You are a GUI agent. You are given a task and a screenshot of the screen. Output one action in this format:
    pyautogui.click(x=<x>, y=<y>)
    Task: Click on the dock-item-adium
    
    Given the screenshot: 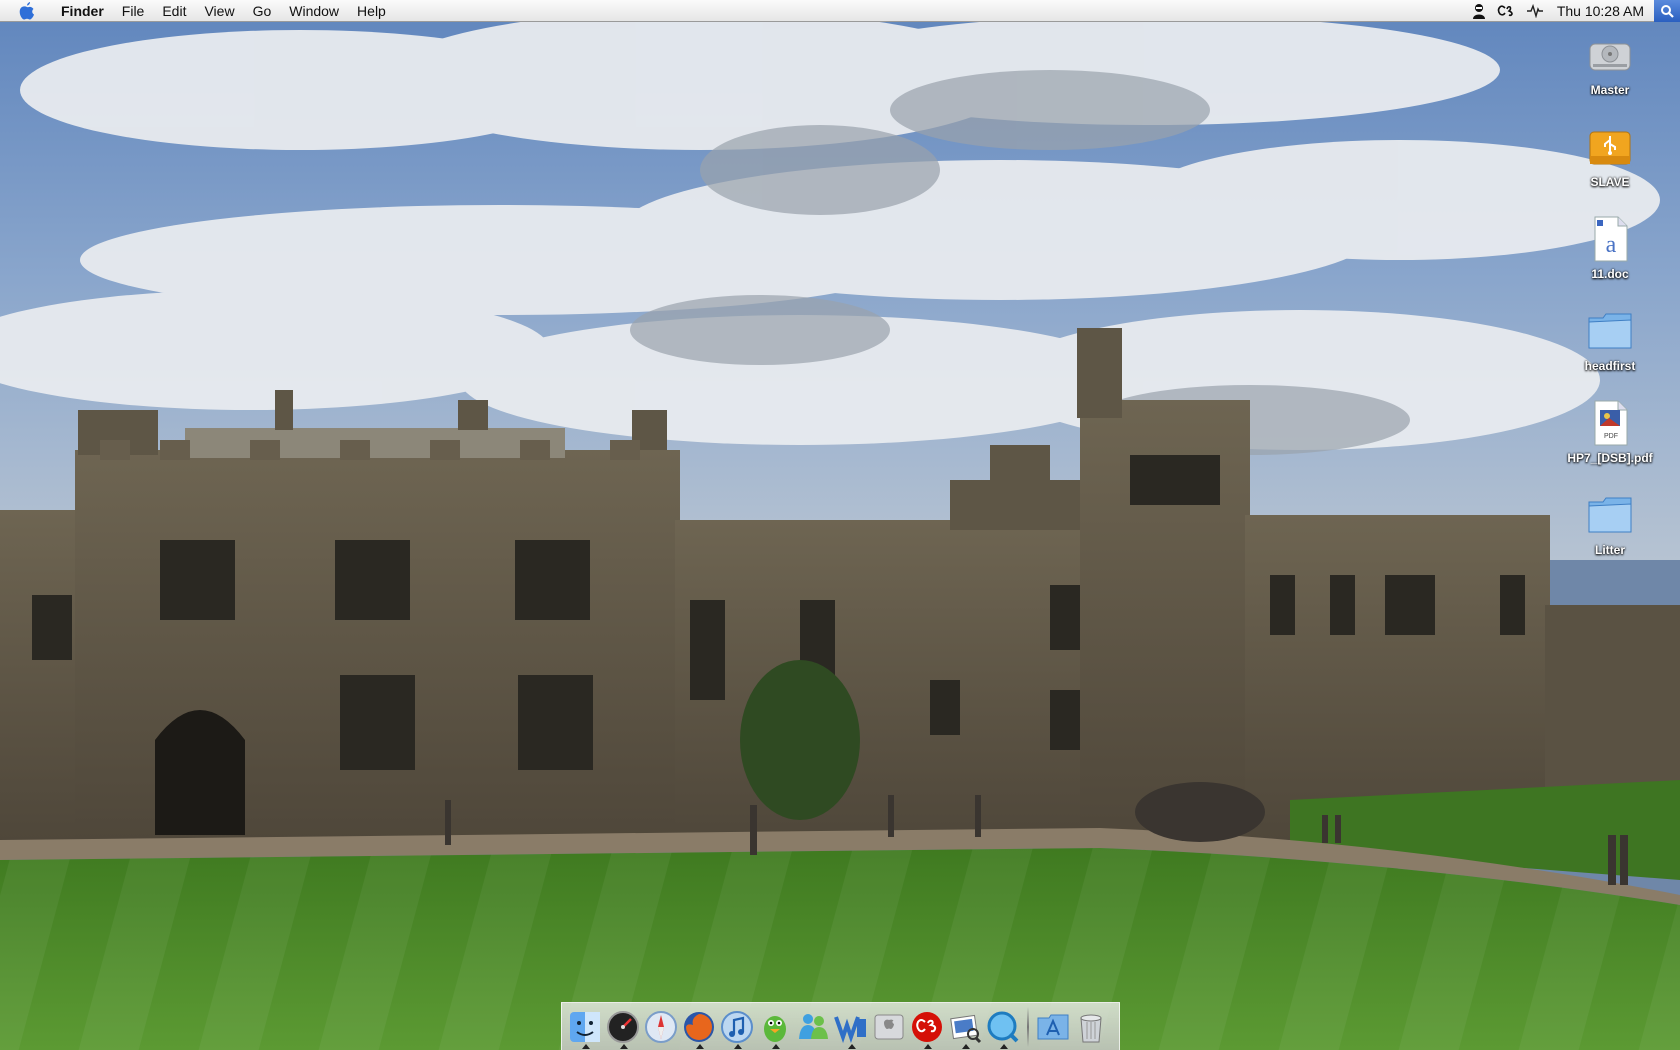 What is the action you would take?
    pyautogui.click(x=775, y=1027)
    